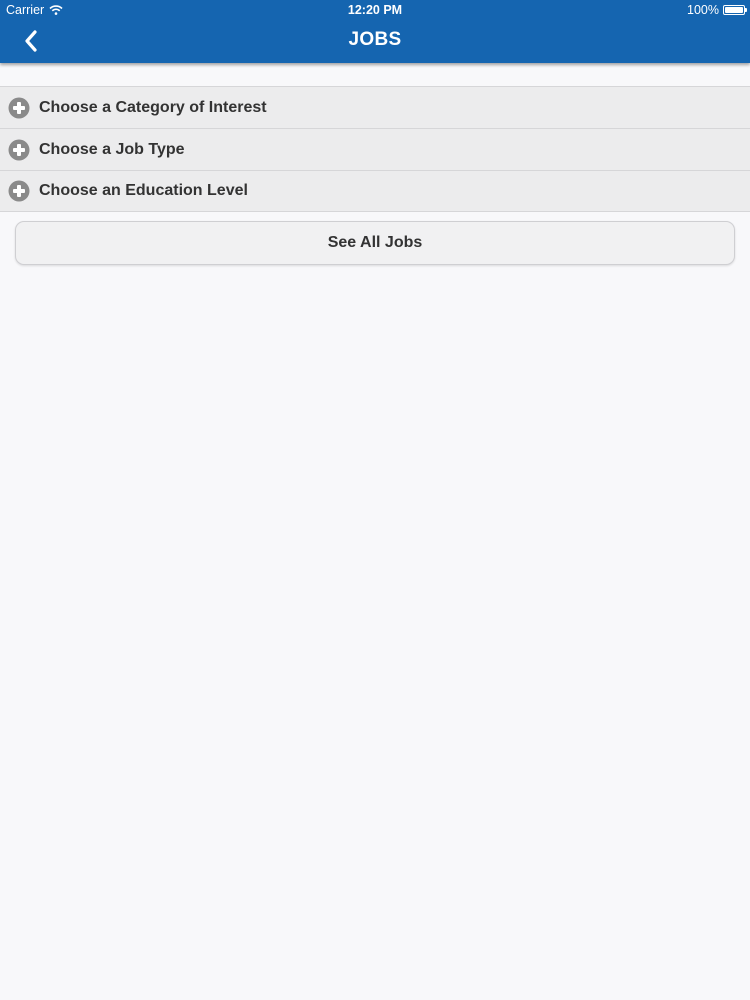  Describe the element at coordinates (375, 243) in the screenshot. I see `see-all-jobs-button: See All Jobs` at that location.